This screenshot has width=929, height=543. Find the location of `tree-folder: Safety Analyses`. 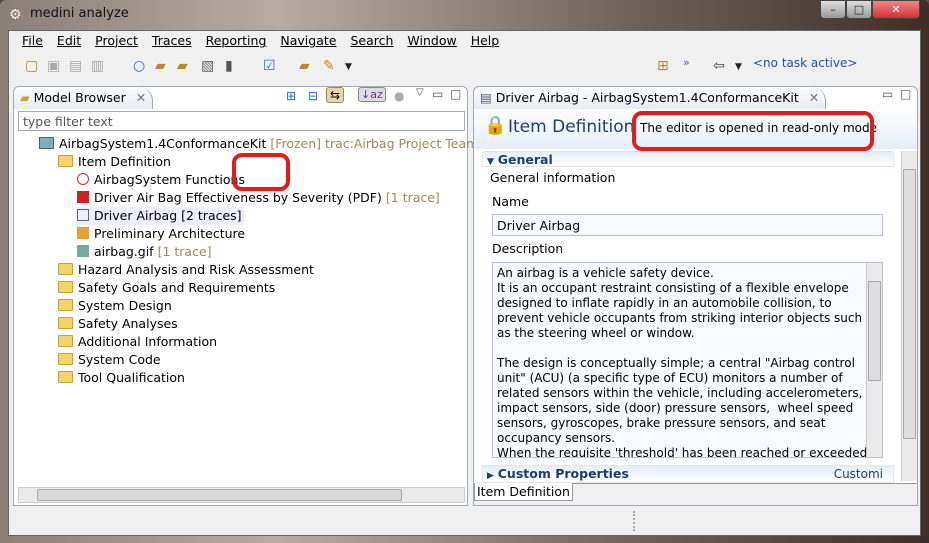

tree-folder: Safety Analyses is located at coordinates (118, 324).